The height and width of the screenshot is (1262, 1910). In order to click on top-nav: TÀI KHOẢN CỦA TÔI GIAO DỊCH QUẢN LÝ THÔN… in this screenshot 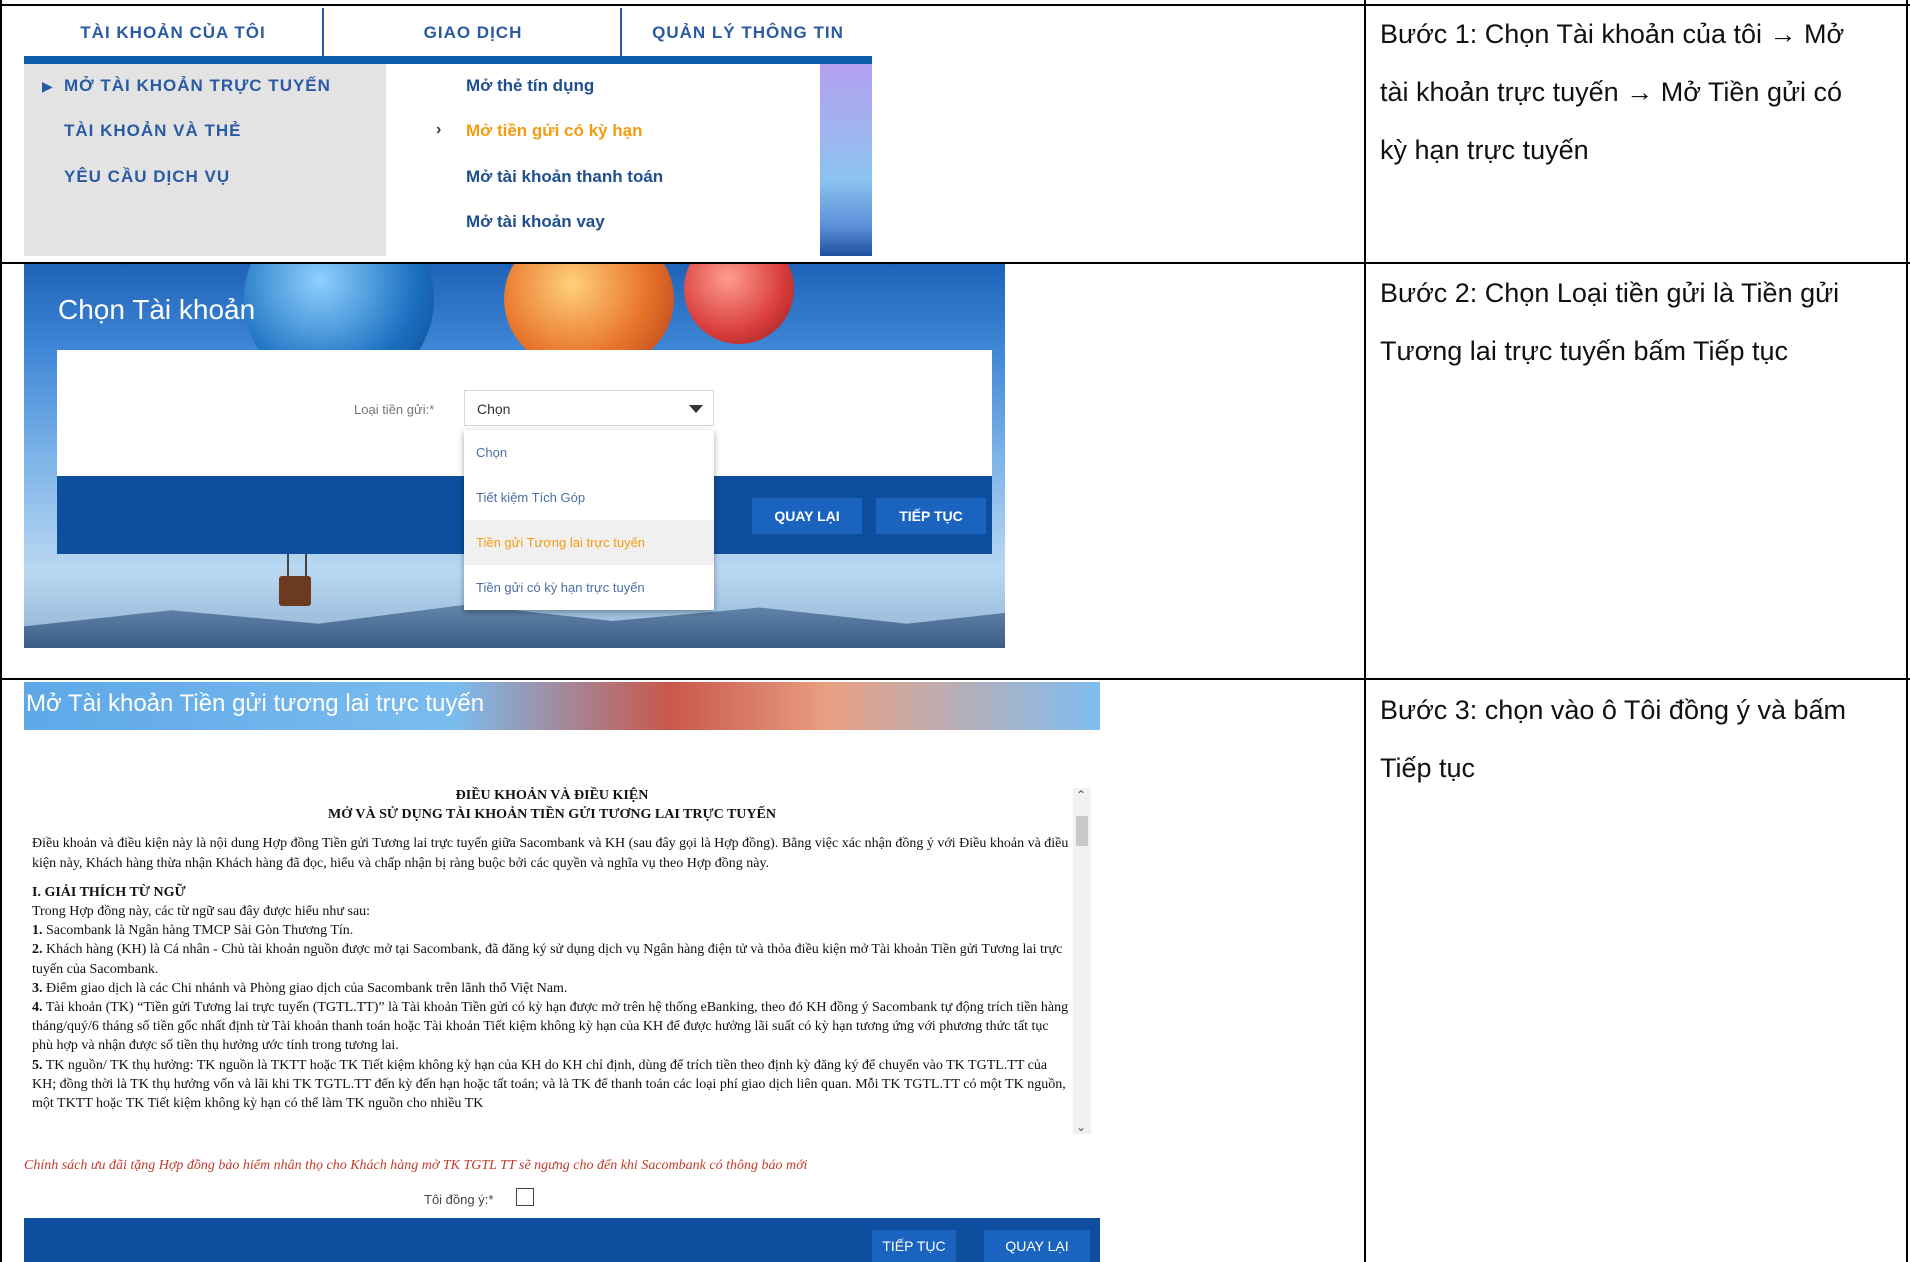, I will do `click(448, 36)`.